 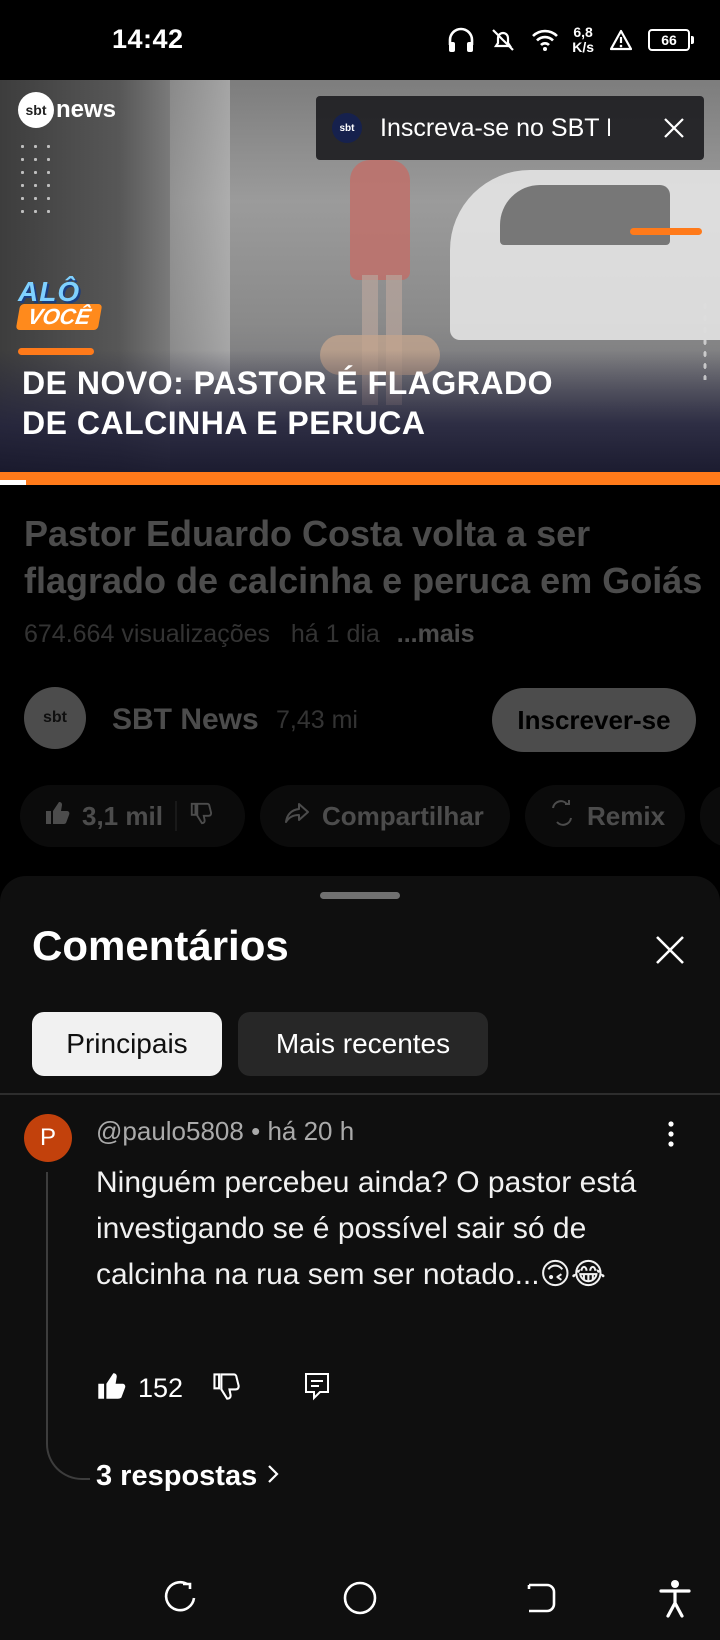 I want to click on speed-value: 6,8, so click(x=583, y=32).